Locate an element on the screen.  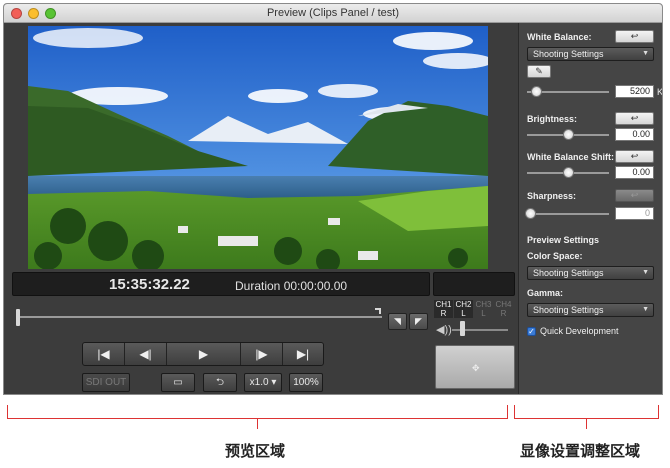
brightness-field: 0.00 is located at coordinates (634, 134).